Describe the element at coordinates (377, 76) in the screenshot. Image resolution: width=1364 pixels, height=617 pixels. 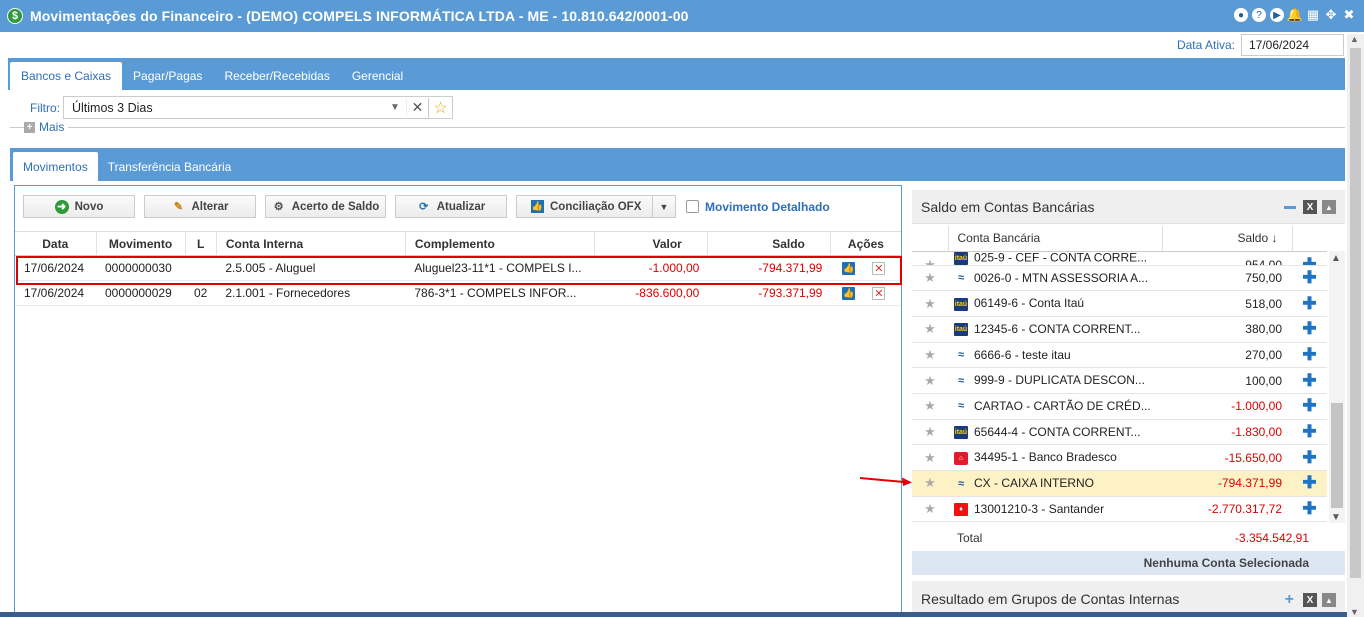
I see `tab-gerencial: Gerencial` at that location.